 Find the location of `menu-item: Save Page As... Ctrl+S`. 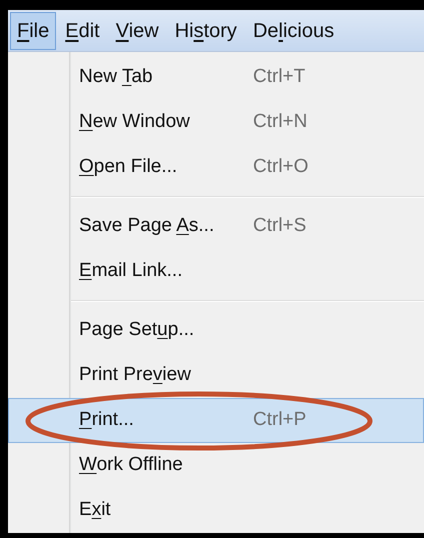

menu-item: Save Page As... Ctrl+S is located at coordinates (216, 226).